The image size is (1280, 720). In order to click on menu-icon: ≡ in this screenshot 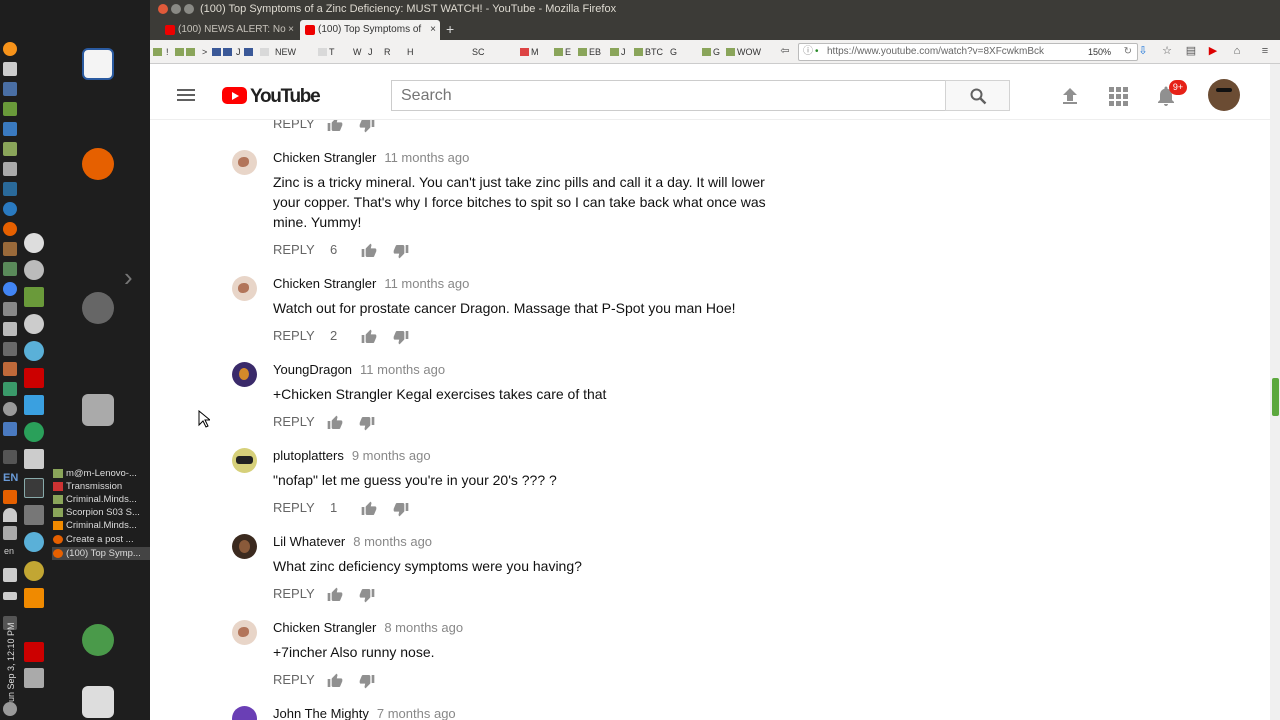, I will do `click(1265, 51)`.